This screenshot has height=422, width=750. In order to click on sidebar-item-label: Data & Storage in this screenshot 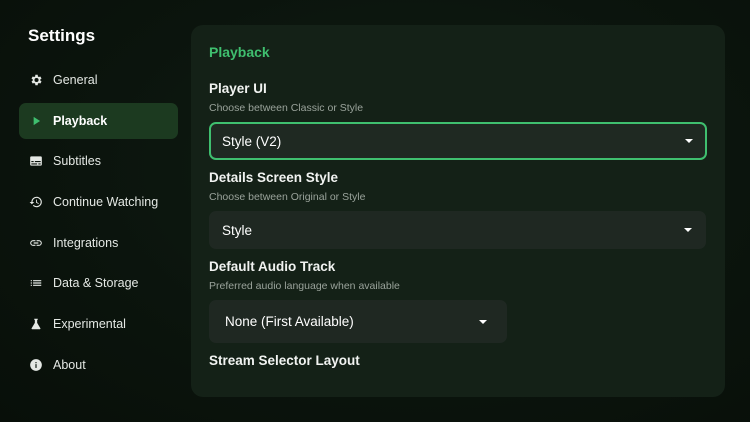, I will do `click(96, 283)`.